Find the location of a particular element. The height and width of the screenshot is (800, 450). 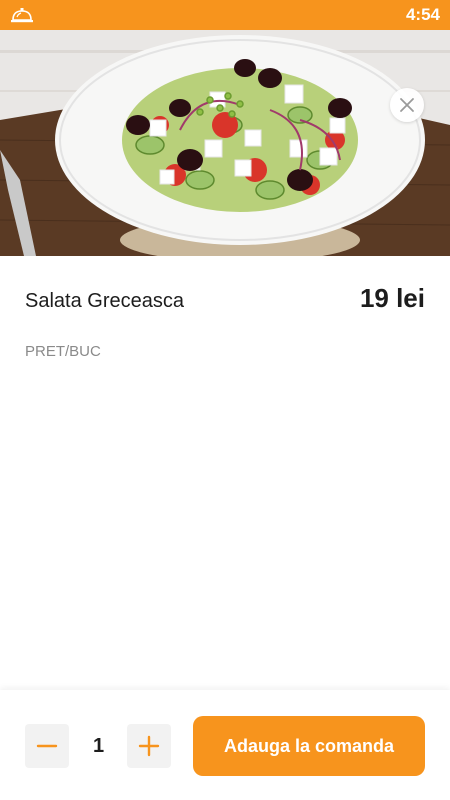

status-time: 4:54 is located at coordinates (422, 14).